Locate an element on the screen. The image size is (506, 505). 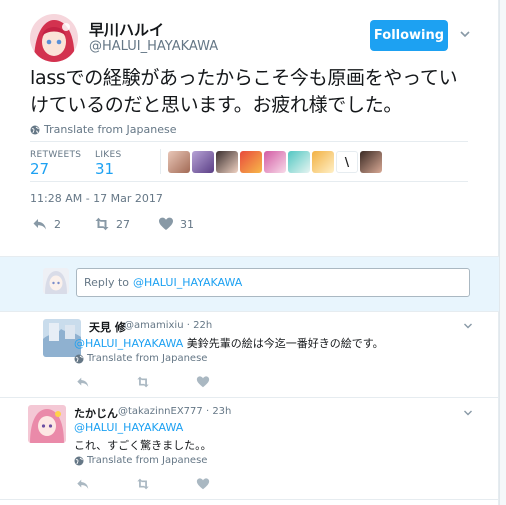
reply-count: 2 is located at coordinates (57, 224).